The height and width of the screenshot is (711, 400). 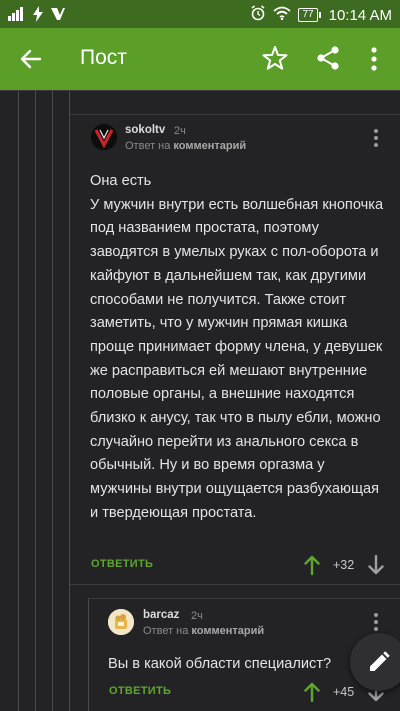 I want to click on user-avatar-image-icon, so click(x=121, y=622).